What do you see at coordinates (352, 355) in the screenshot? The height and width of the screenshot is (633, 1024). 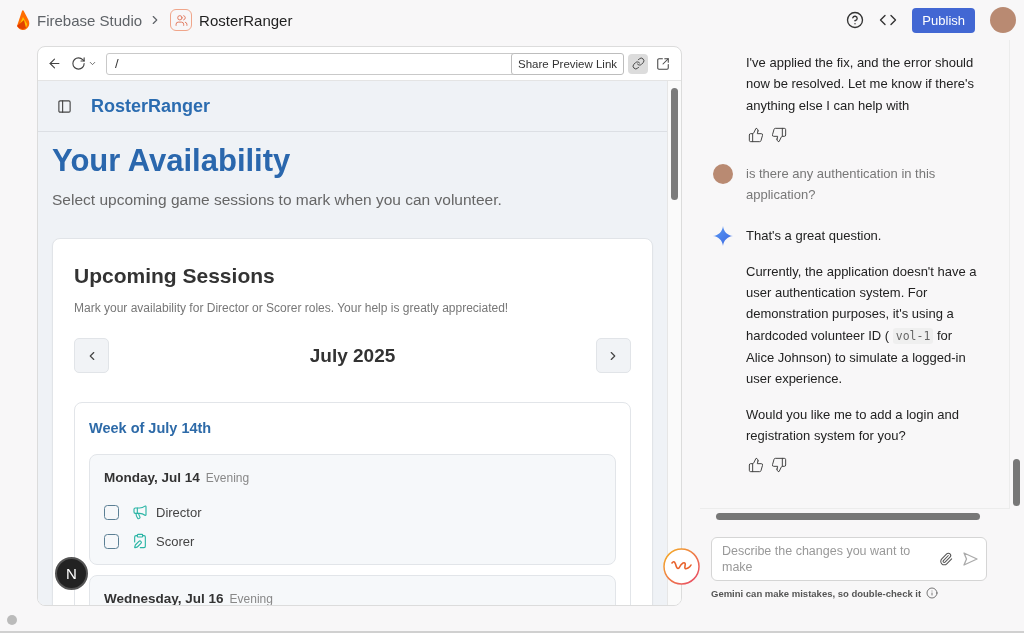 I see `month-label: July 2025` at bounding box center [352, 355].